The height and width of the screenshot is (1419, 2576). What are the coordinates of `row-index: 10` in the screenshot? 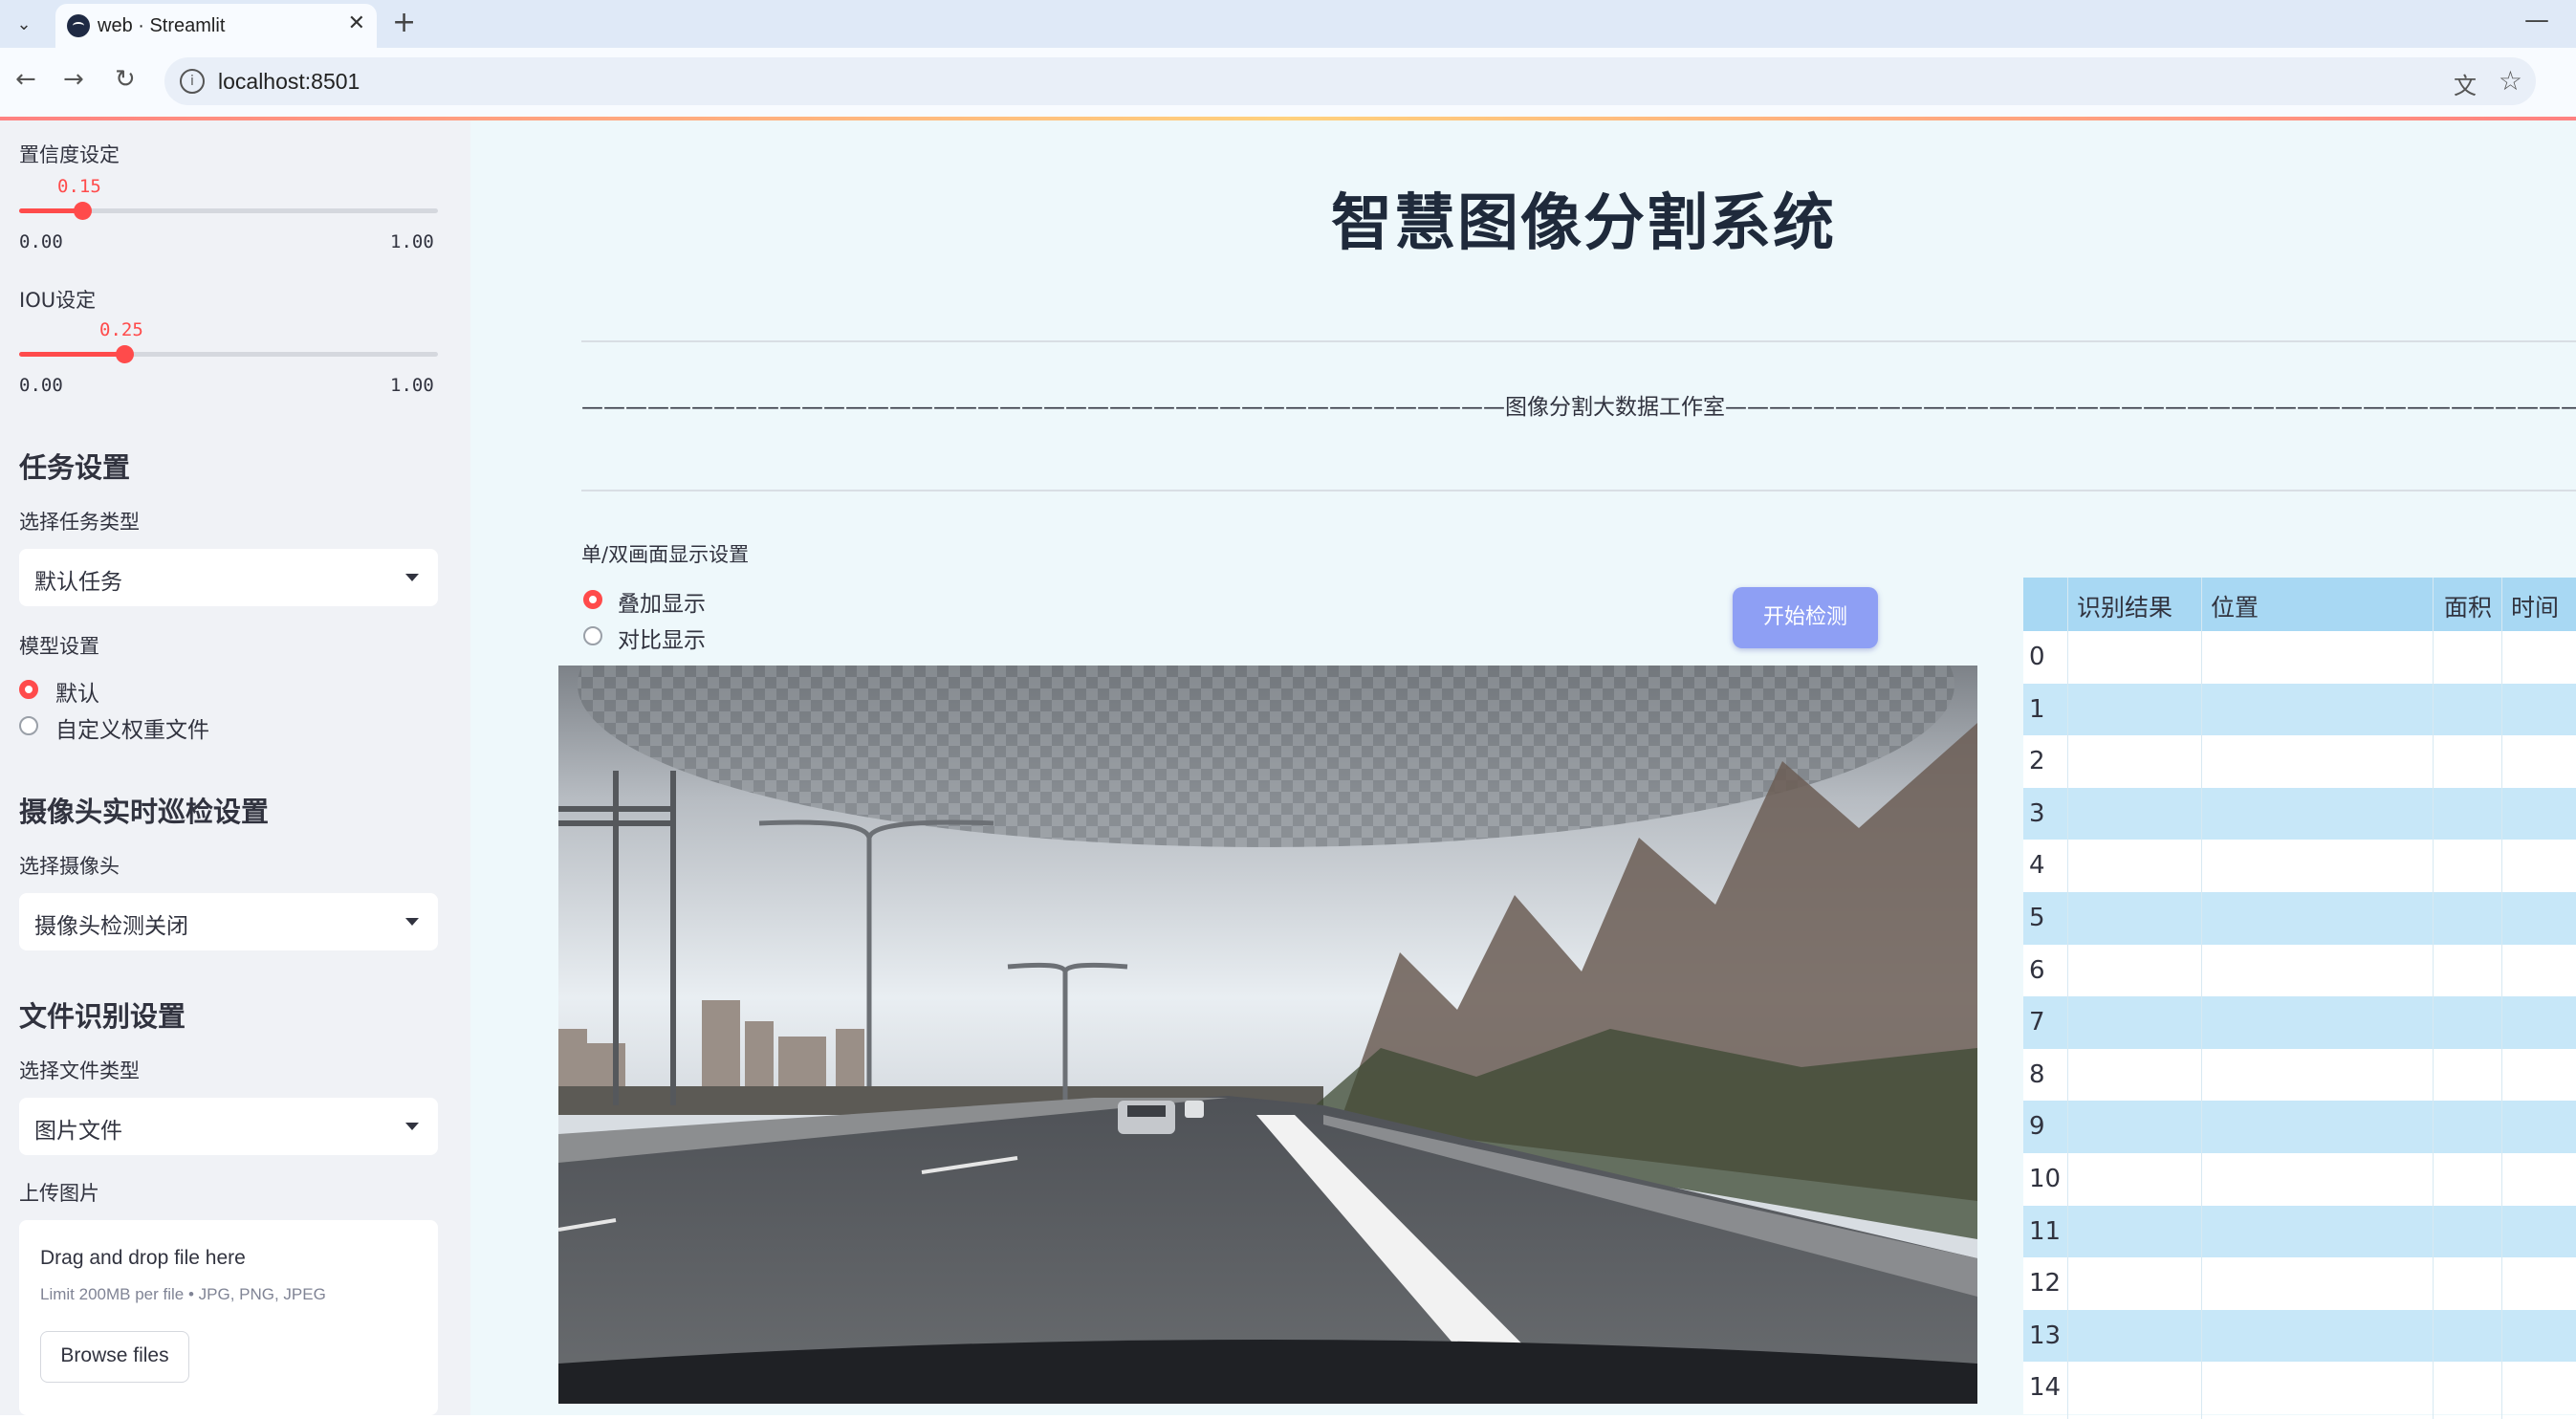 It's located at (2045, 1179).